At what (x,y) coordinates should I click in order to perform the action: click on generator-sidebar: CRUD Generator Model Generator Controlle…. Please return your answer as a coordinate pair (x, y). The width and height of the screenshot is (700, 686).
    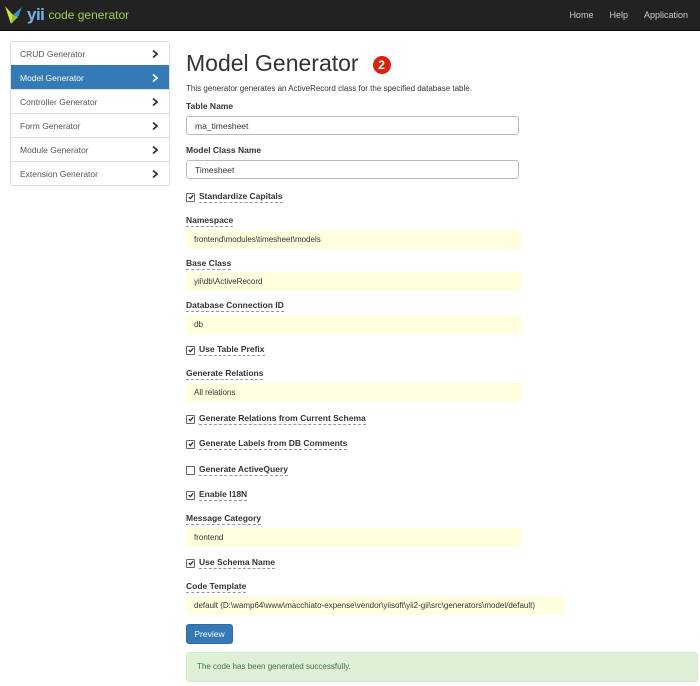
    Looking at the image, I should click on (90, 113).